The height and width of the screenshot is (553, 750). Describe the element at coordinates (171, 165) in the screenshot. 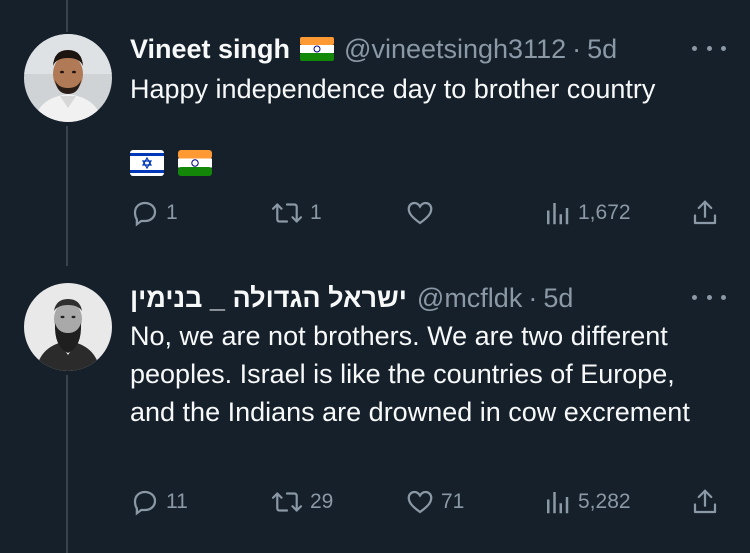

I see `tweet-flags` at that location.